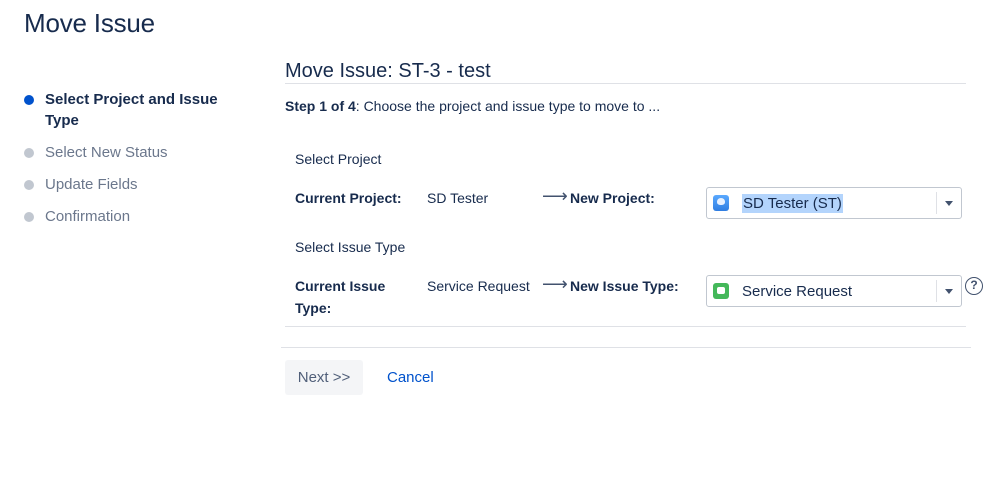 The image size is (999, 478). I want to click on service-request-icon, so click(721, 291).